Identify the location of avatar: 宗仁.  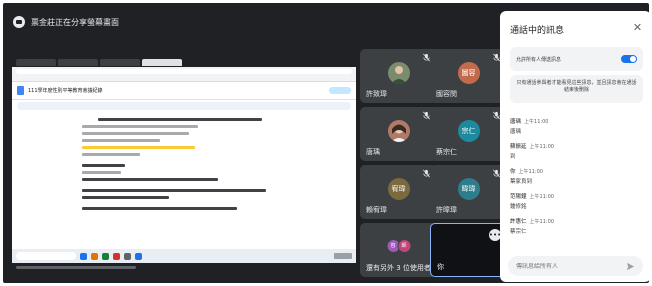
(468, 130).